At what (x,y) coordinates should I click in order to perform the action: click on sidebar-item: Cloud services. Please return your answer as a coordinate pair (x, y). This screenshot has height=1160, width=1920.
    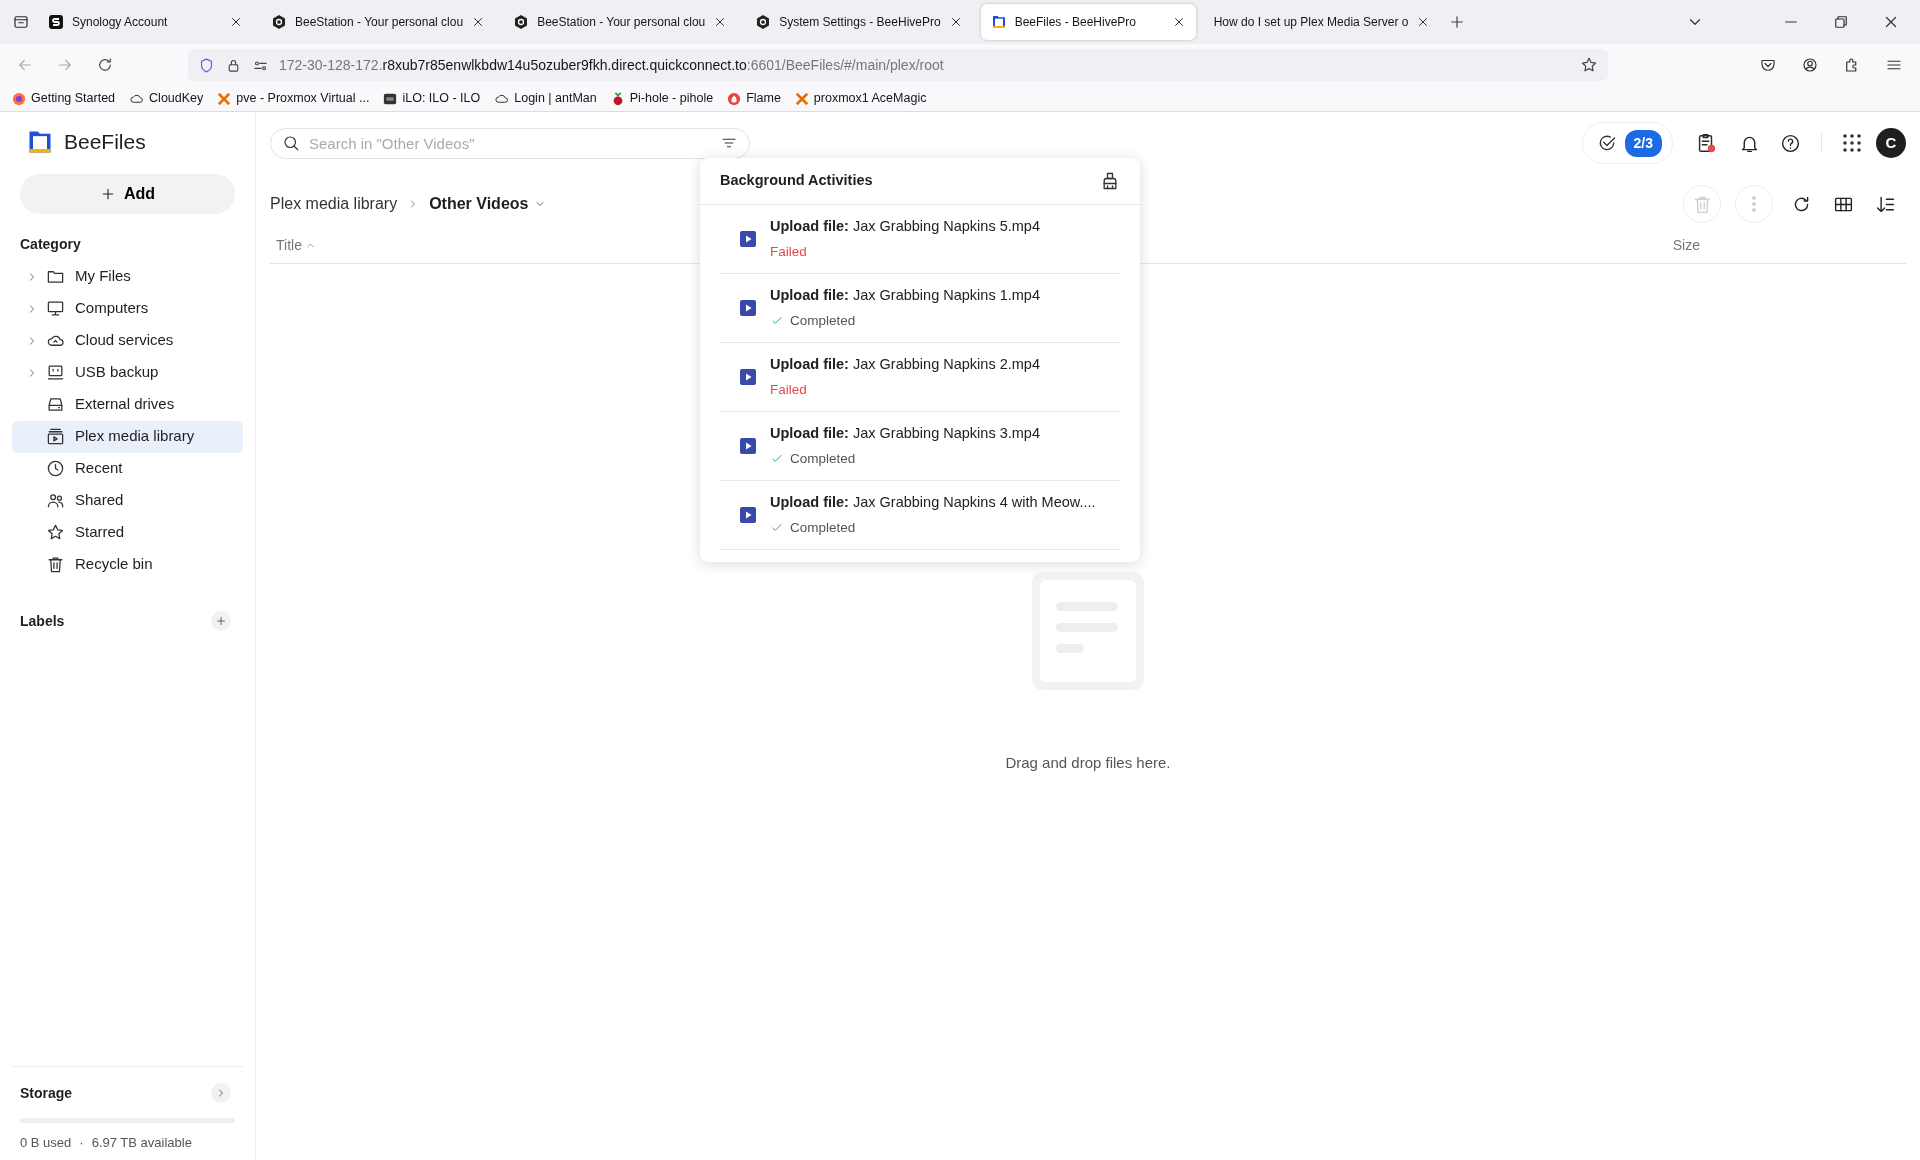
    Looking at the image, I should click on (127, 340).